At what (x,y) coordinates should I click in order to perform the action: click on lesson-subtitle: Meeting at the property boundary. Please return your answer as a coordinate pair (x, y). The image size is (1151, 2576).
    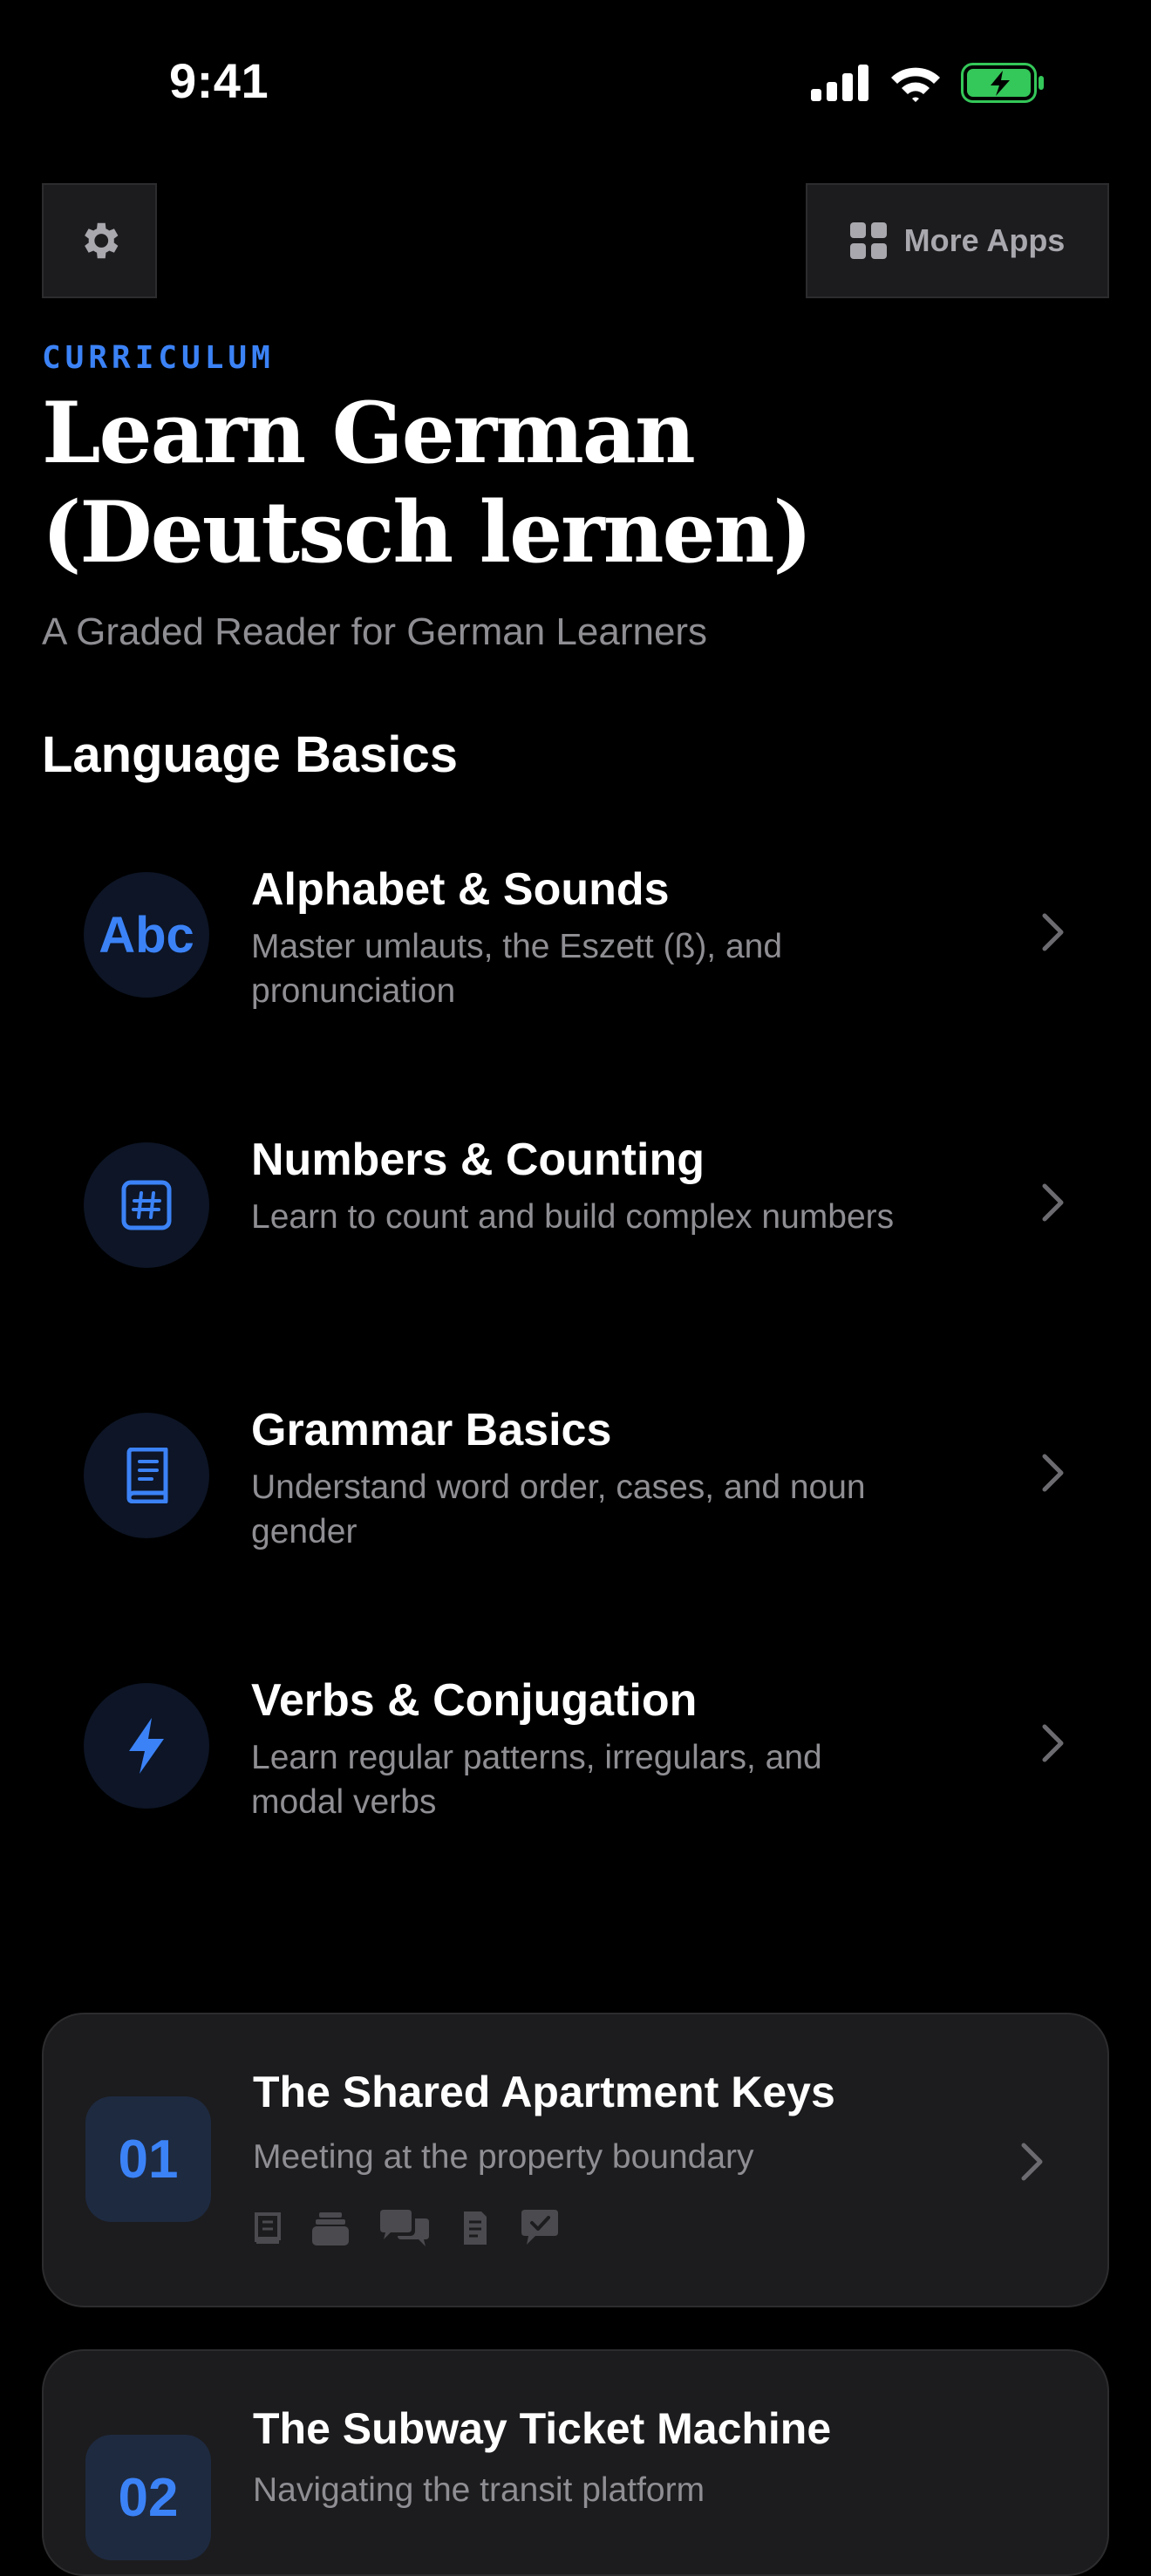
    Looking at the image, I should click on (503, 2157).